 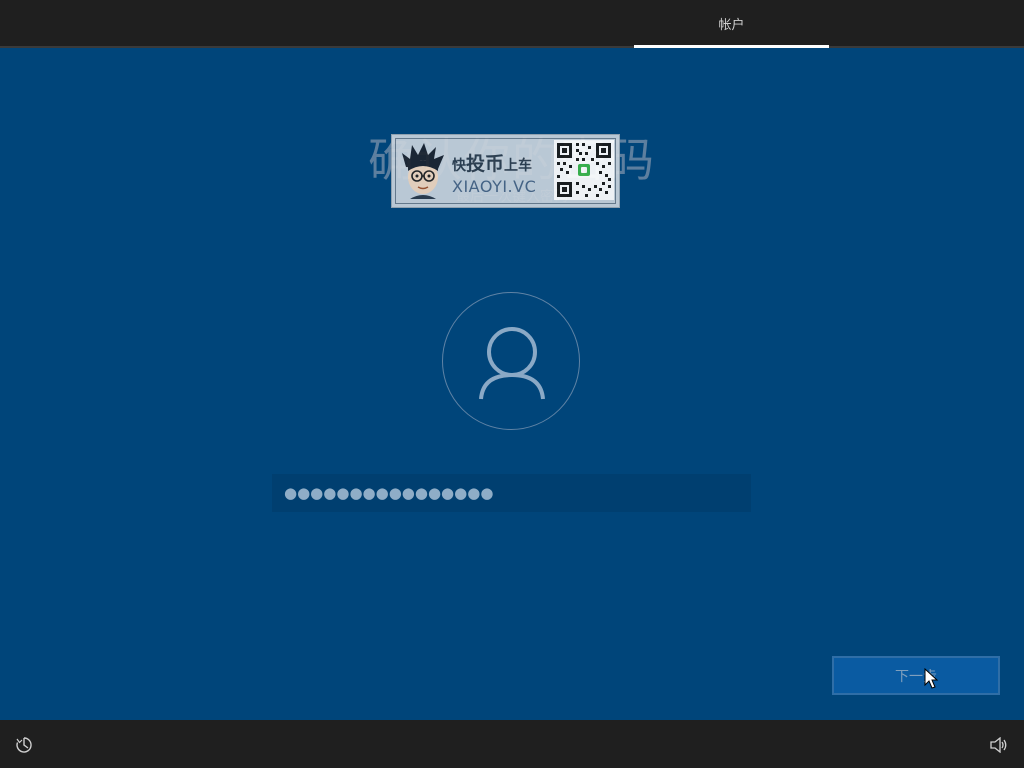 What do you see at coordinates (731, 46) in the screenshot?
I see `tab-active-indicator` at bounding box center [731, 46].